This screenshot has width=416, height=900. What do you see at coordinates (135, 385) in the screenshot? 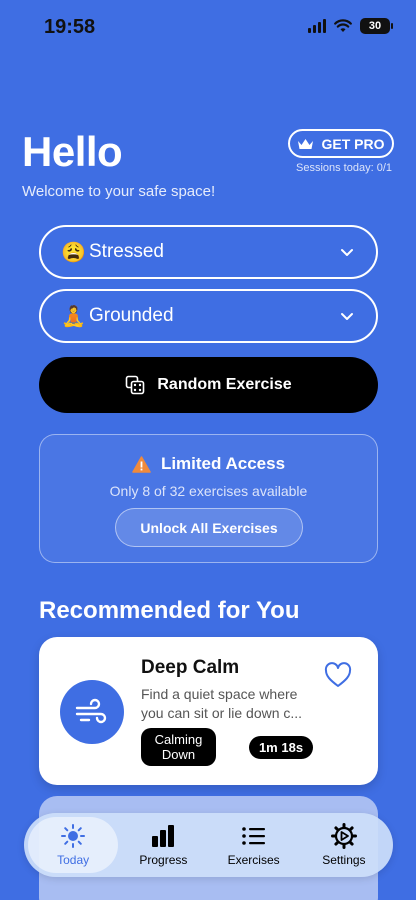
I see `dice-icon` at bounding box center [135, 385].